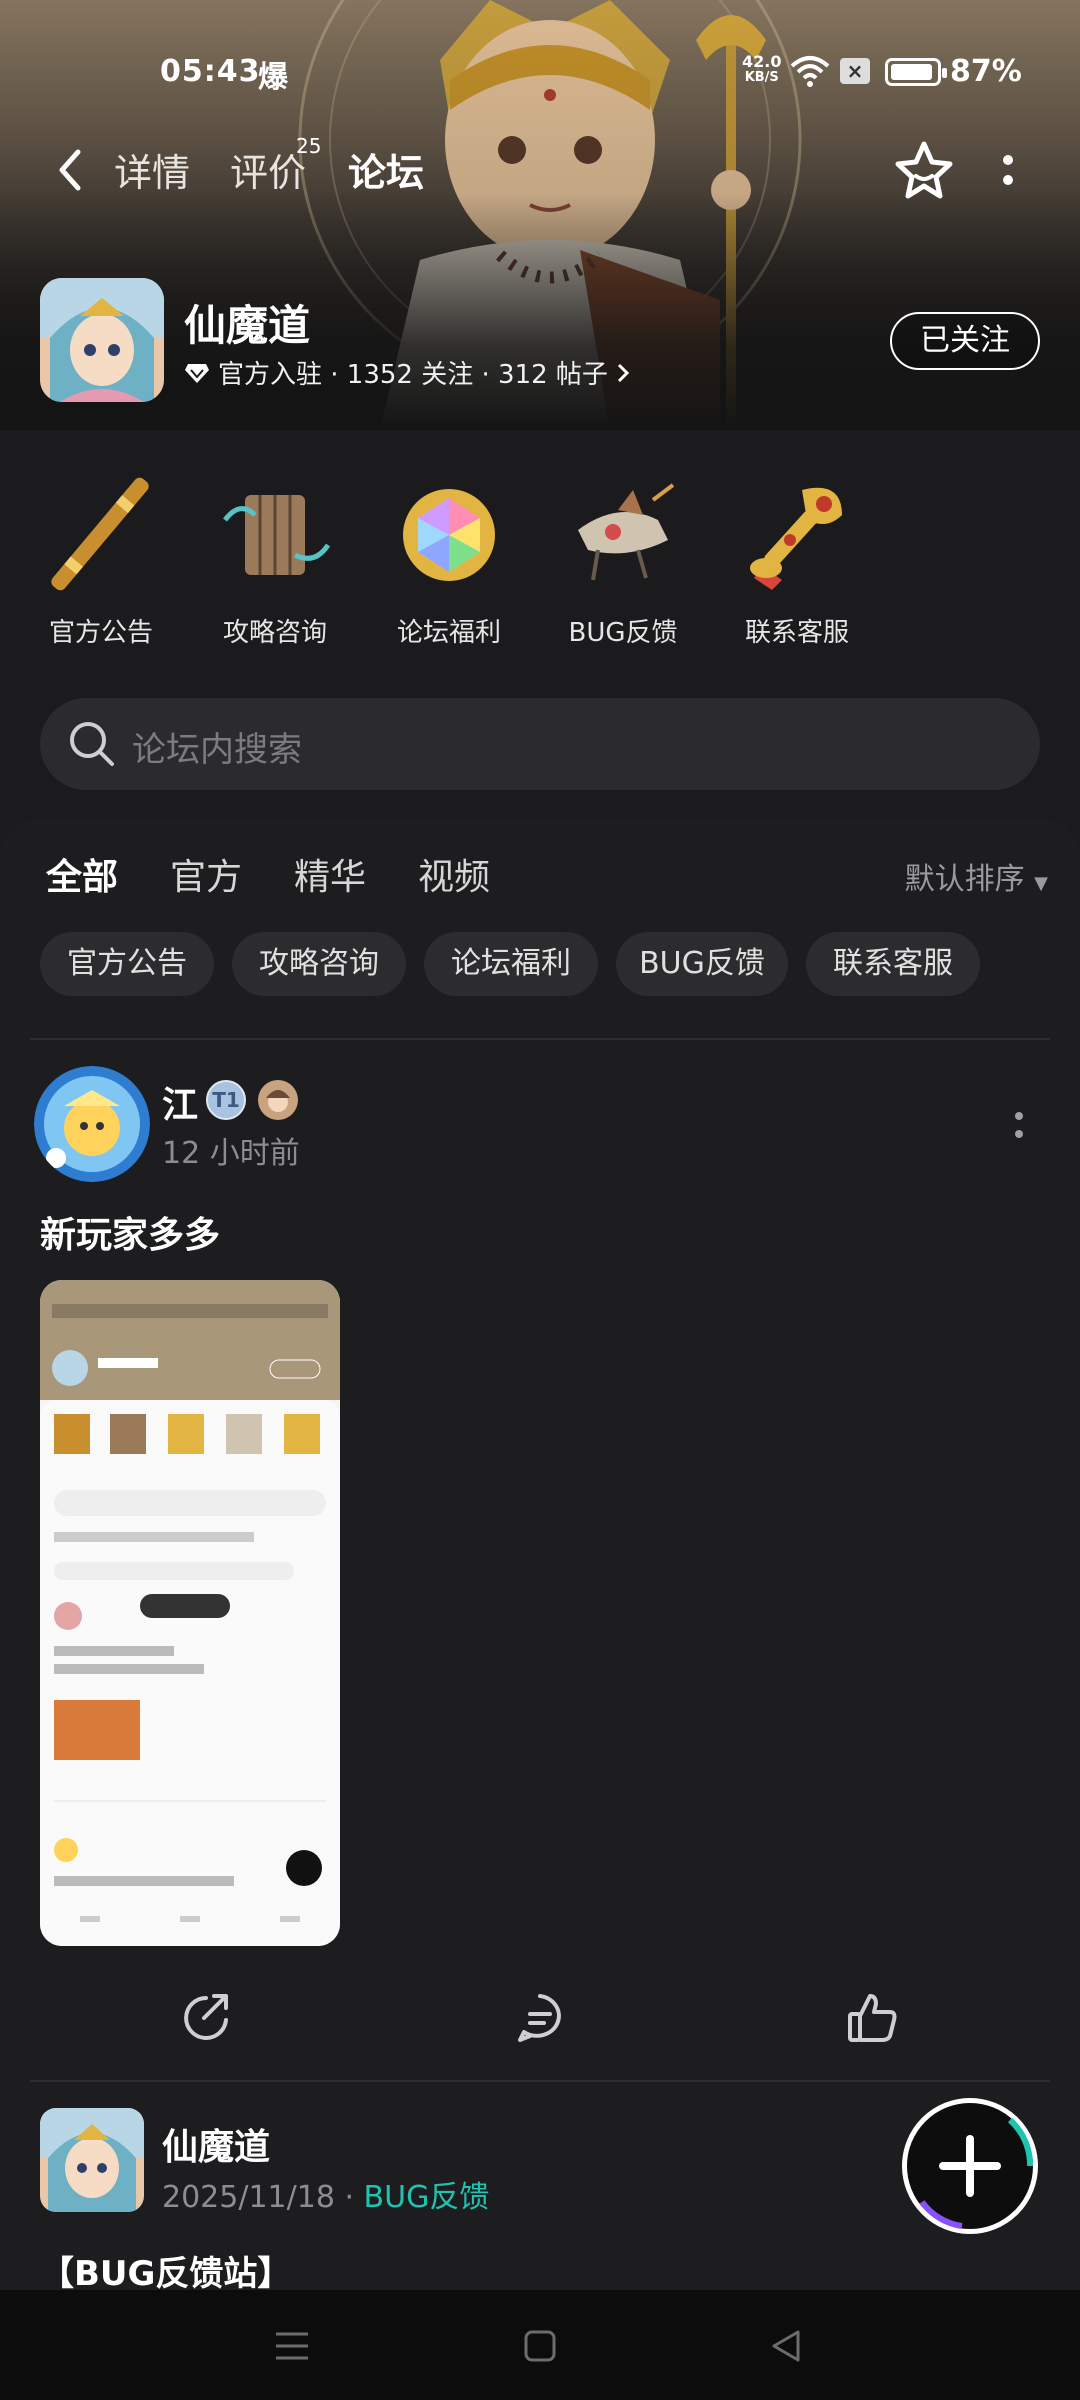 Image resolution: width=1080 pixels, height=2400 pixels. What do you see at coordinates (540, 73) in the screenshot?
I see `status-bar: 05:43 爆 42.0 KB/S × 87%` at bounding box center [540, 73].